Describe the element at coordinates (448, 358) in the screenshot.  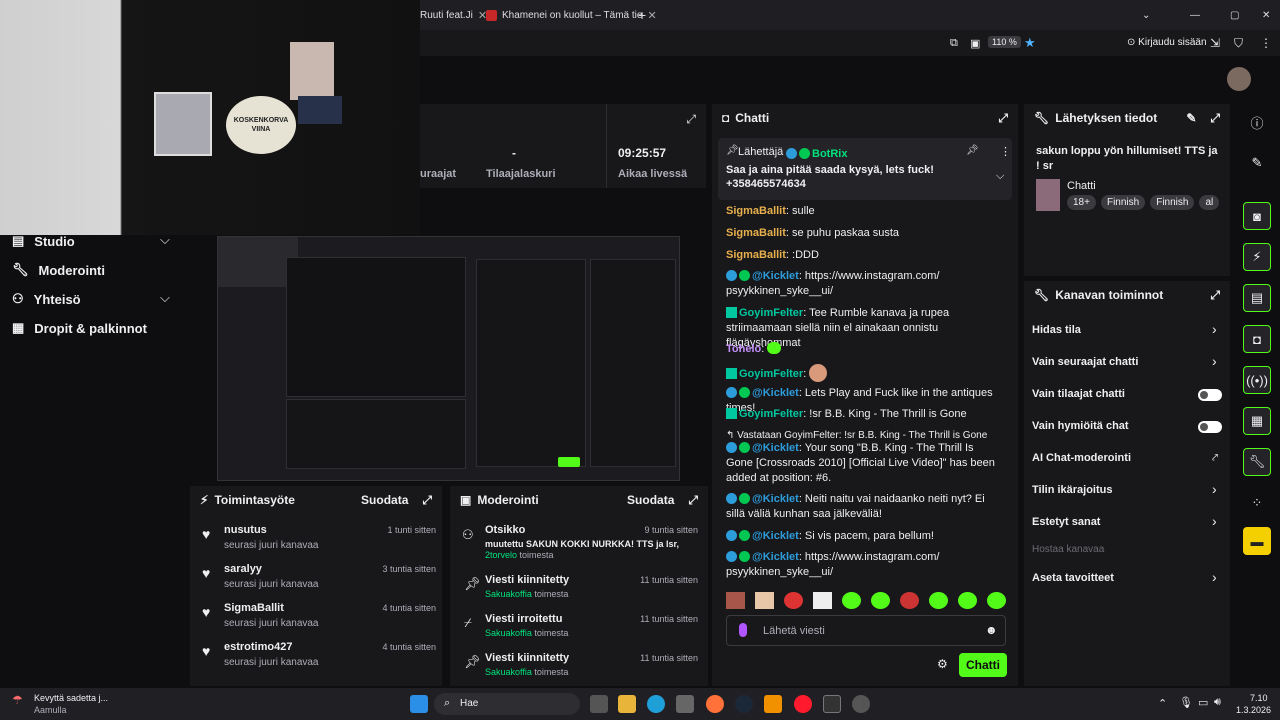
I see `stream-preview` at that location.